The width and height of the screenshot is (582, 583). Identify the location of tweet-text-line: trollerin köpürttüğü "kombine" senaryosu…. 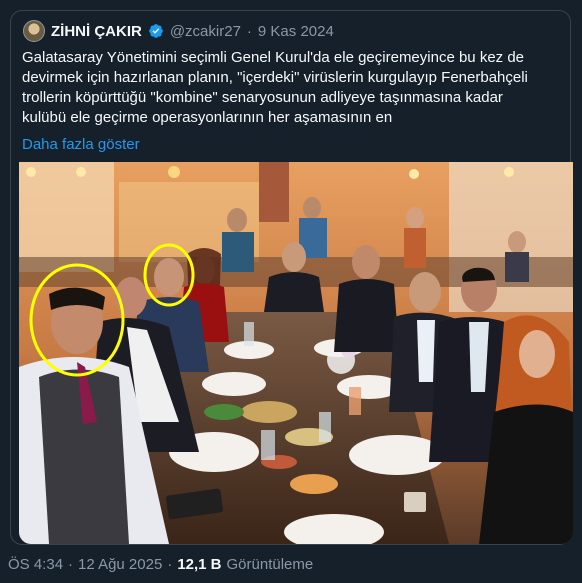
(262, 97).